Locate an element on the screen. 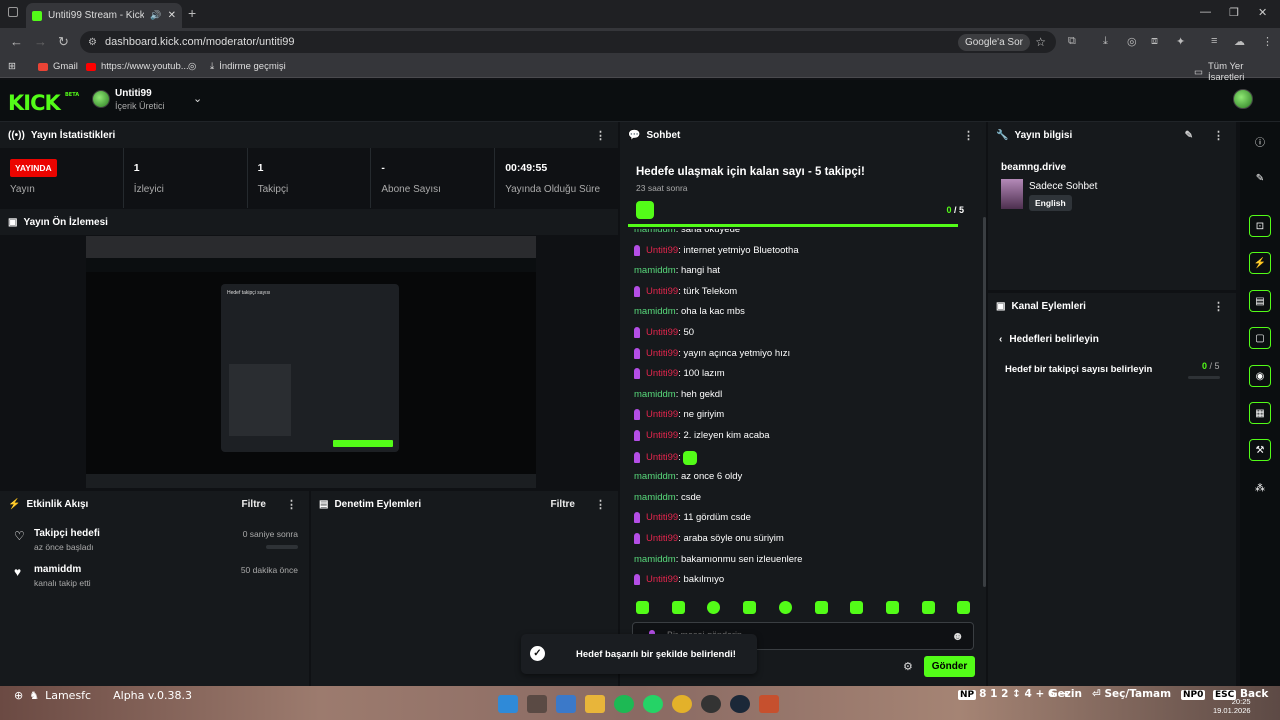 The height and width of the screenshot is (720, 1280). site-info-icon: ⚙ is located at coordinates (92, 42).